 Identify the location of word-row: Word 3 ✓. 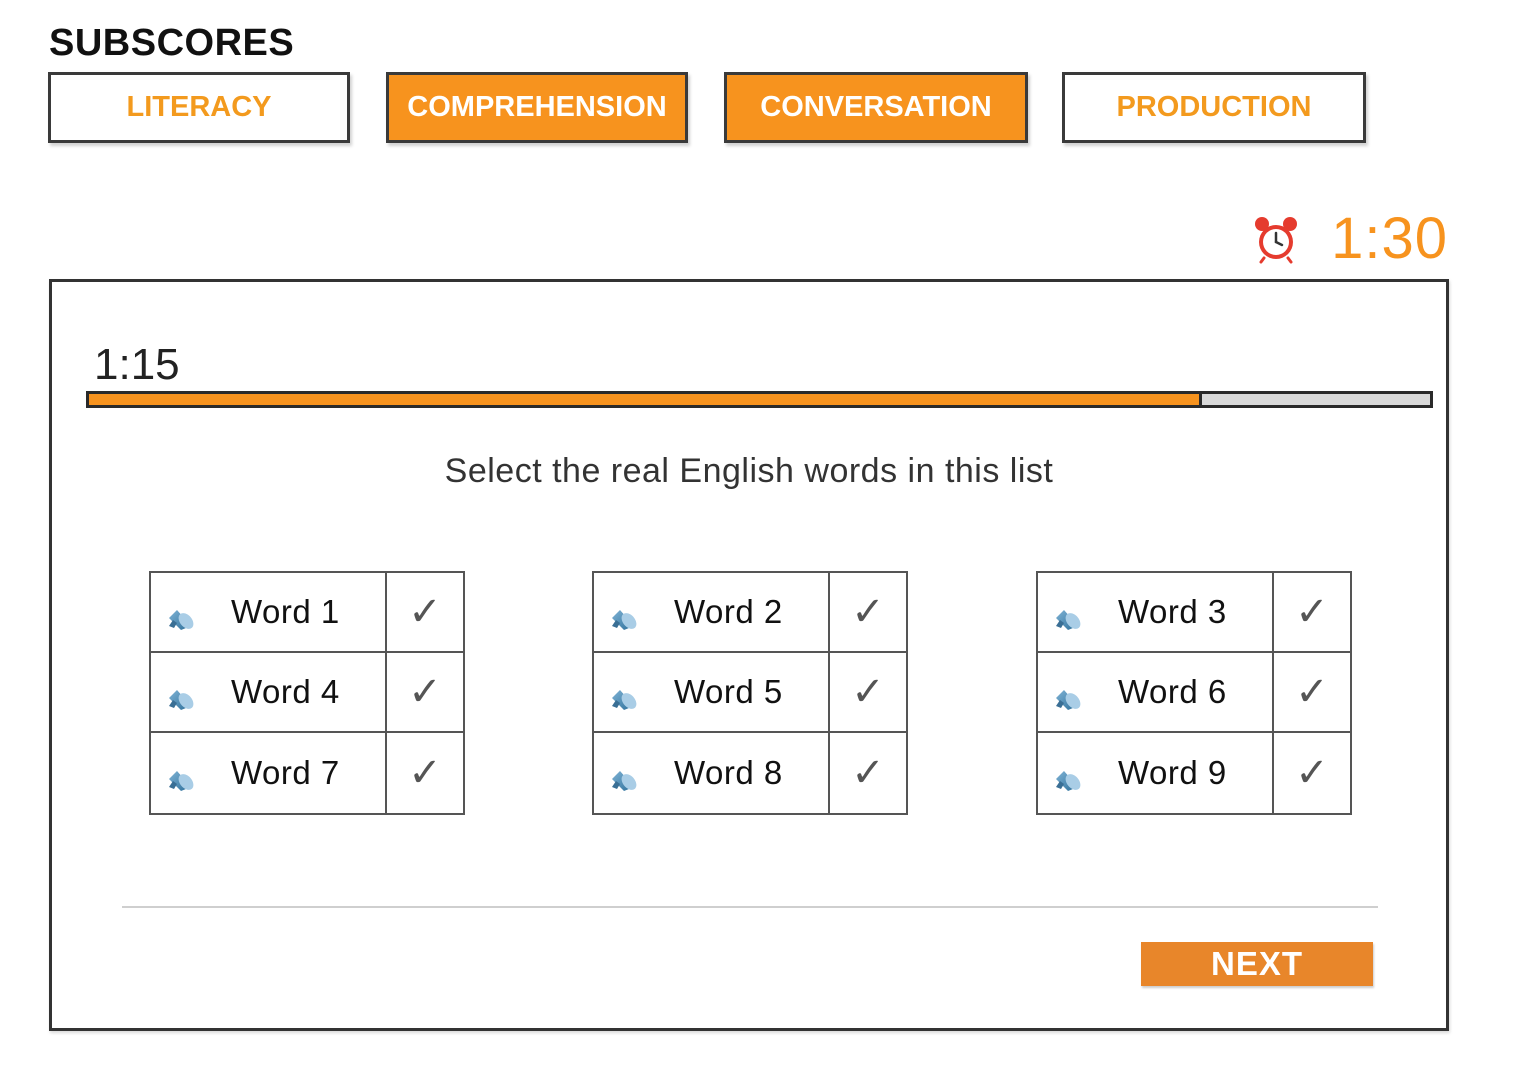
(1194, 613).